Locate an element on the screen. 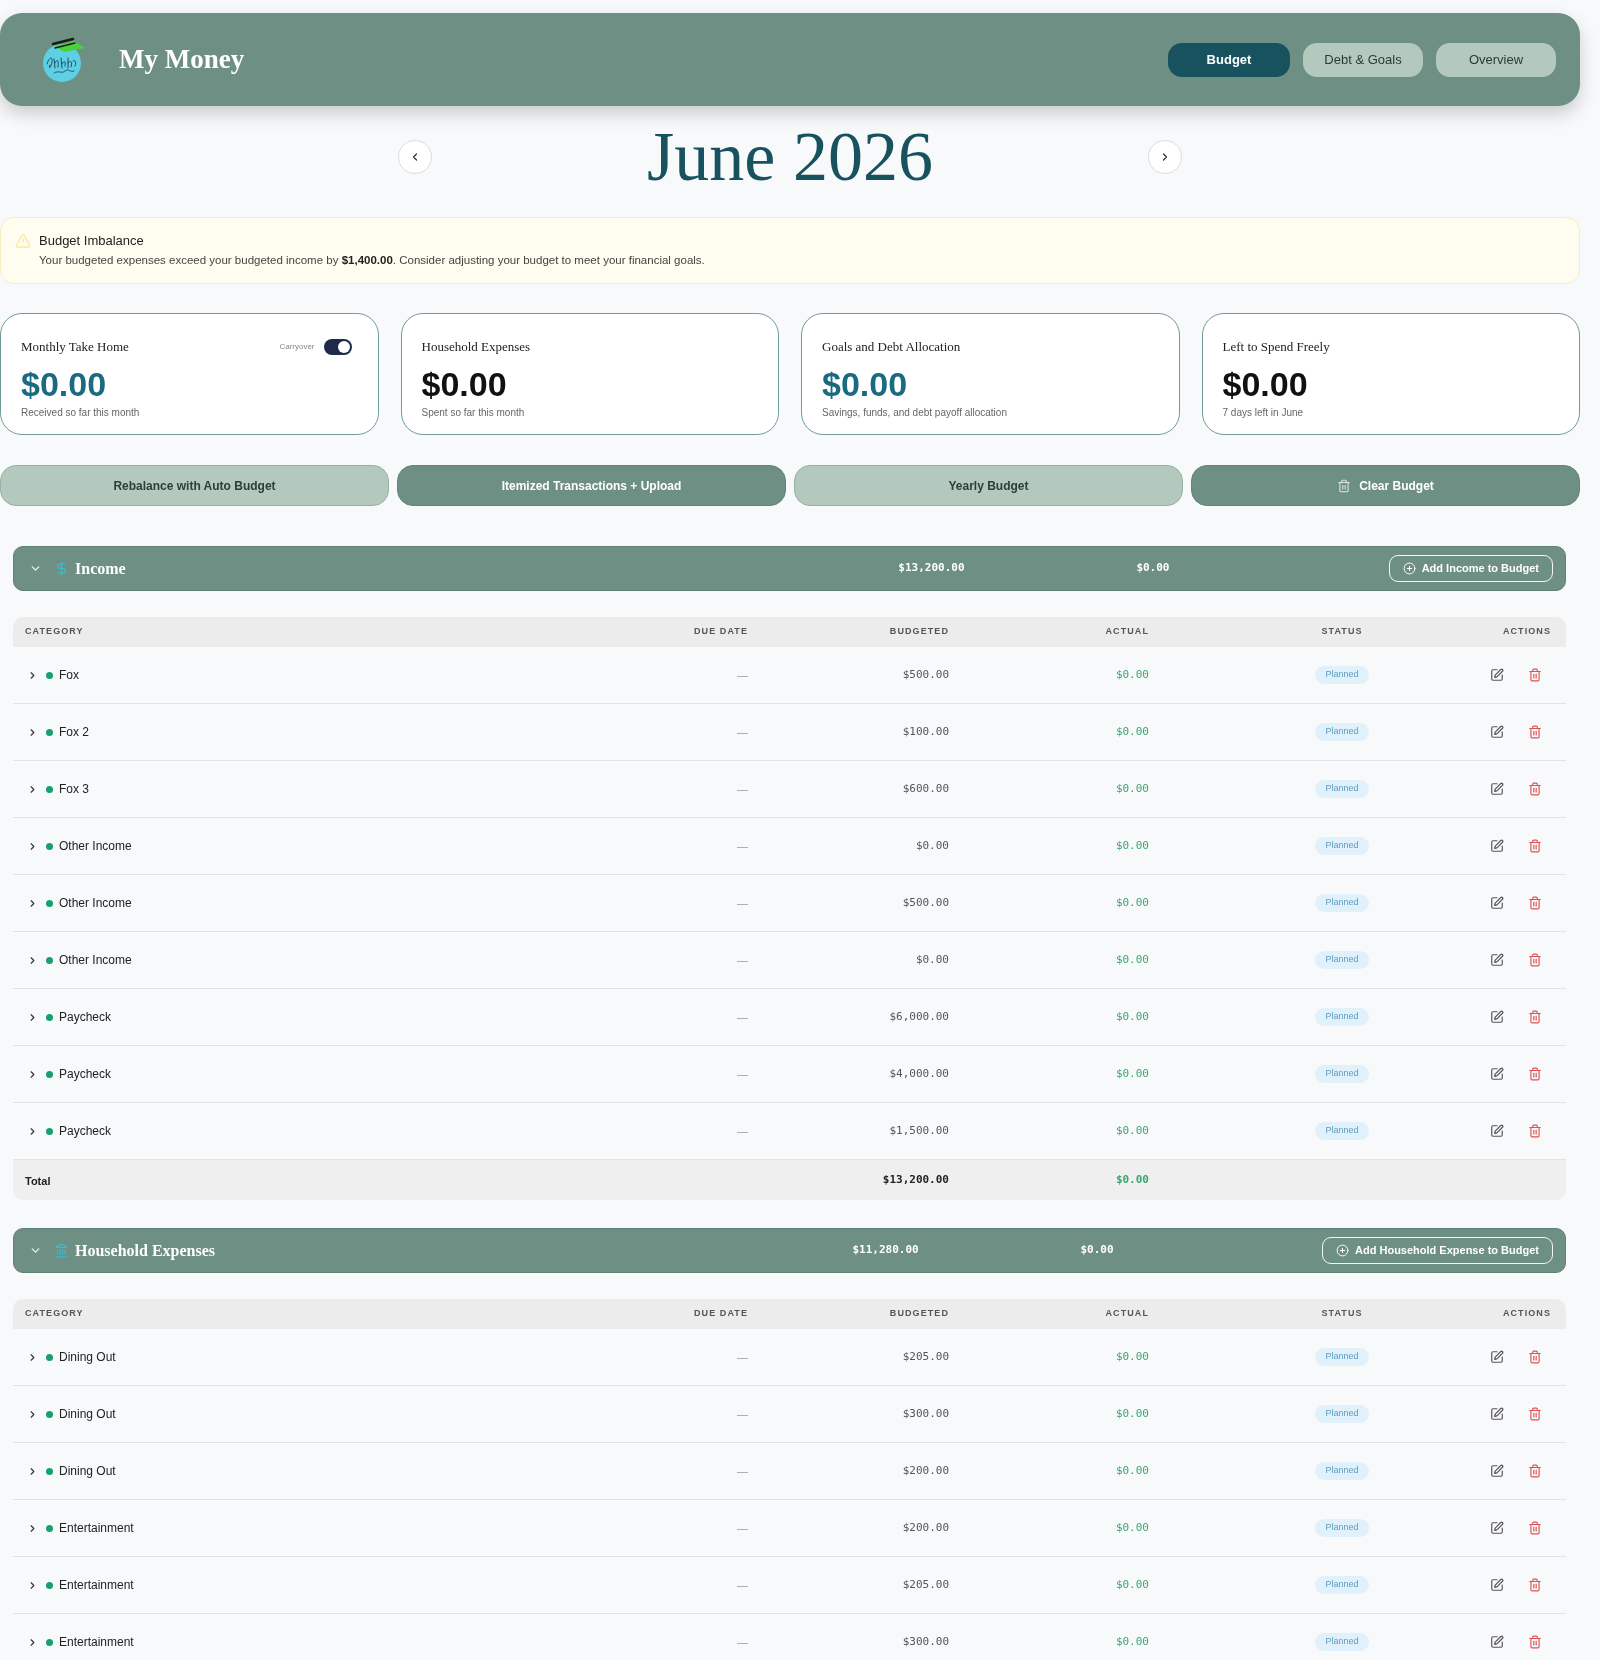 The width and height of the screenshot is (1600, 1660). alert-message: Your budgeted expenses exceed your budgeted income by $1,400.00. Consider adjusting your budget to meet your financial goals. is located at coordinates (372, 260).